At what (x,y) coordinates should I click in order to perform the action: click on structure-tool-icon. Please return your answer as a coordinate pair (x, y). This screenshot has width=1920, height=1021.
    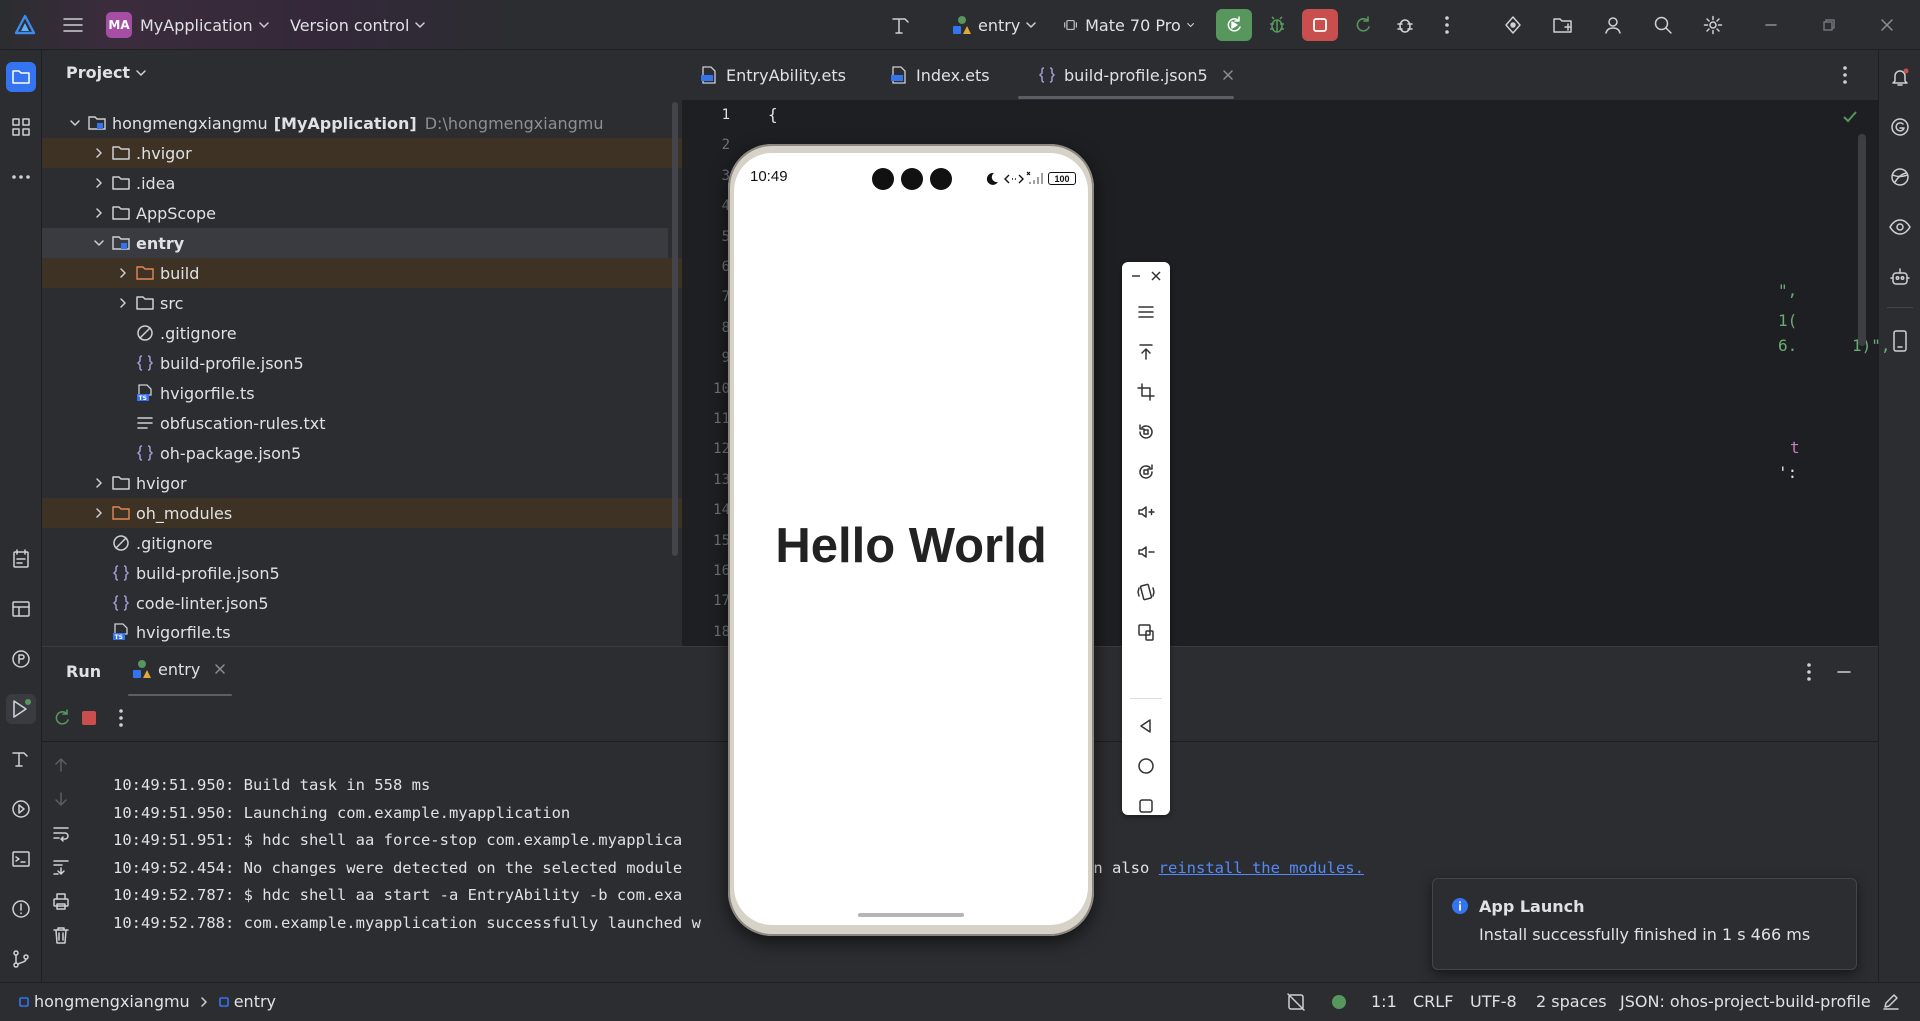
    Looking at the image, I should click on (21, 127).